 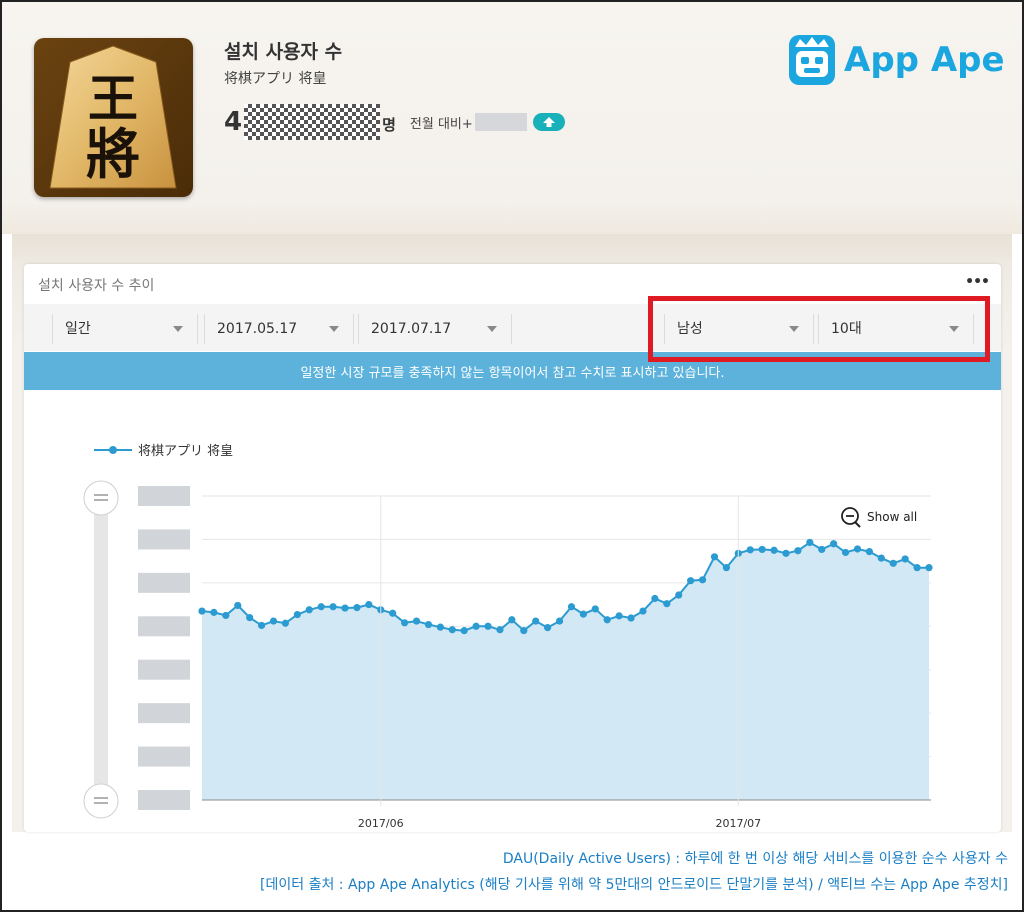 What do you see at coordinates (101, 801) in the screenshot?
I see `slider-bottom-handle` at bounding box center [101, 801].